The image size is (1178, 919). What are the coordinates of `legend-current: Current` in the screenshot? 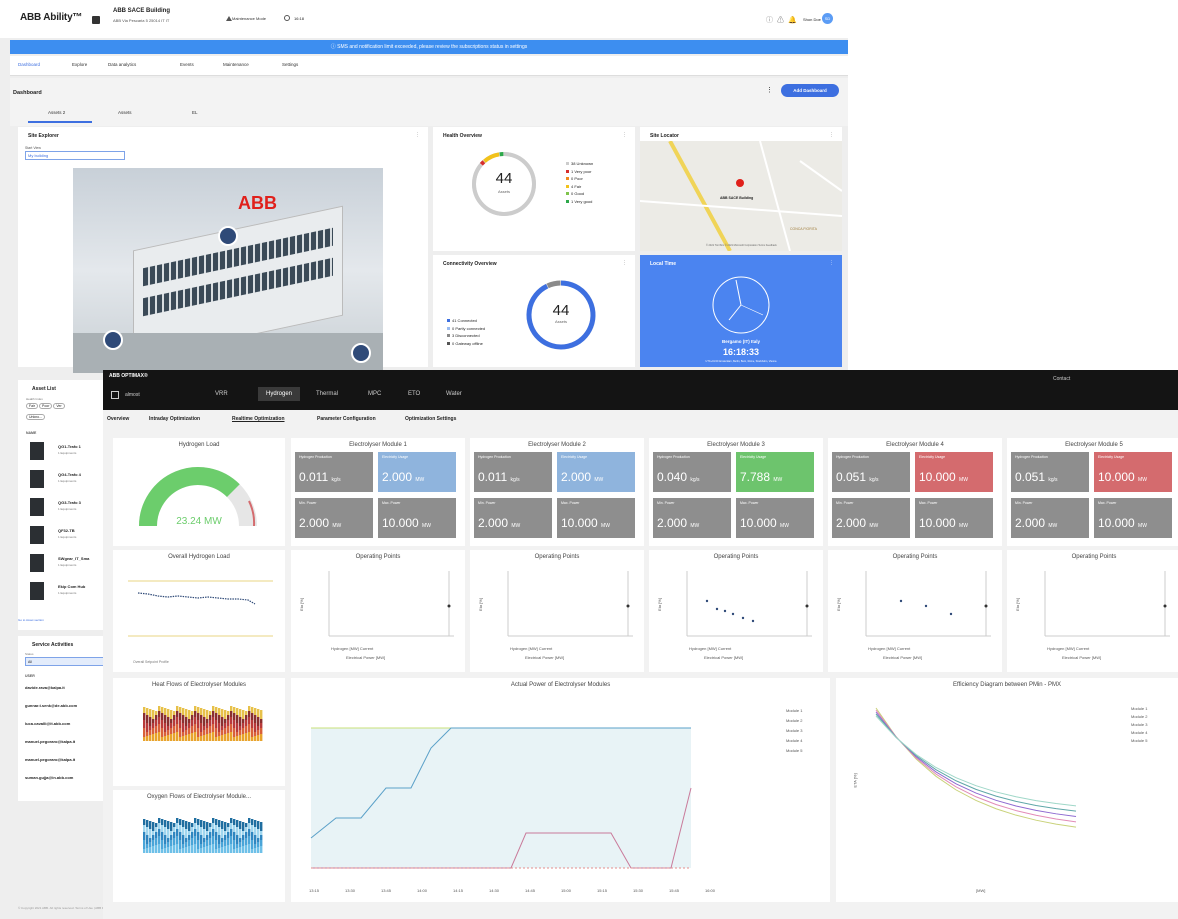 It's located at (1082, 648).